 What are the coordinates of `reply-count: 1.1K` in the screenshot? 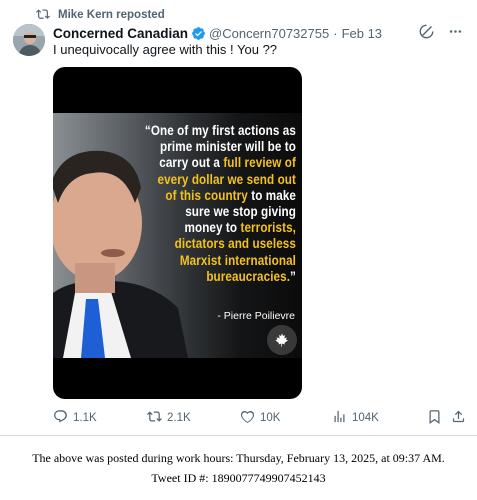 It's located at (85, 418).